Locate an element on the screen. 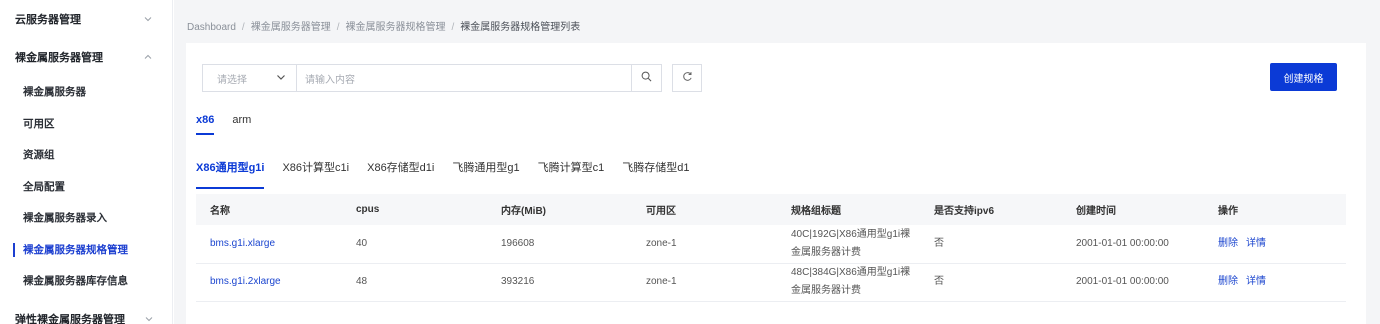 This screenshot has width=1380, height=324. search-button is located at coordinates (647, 78).